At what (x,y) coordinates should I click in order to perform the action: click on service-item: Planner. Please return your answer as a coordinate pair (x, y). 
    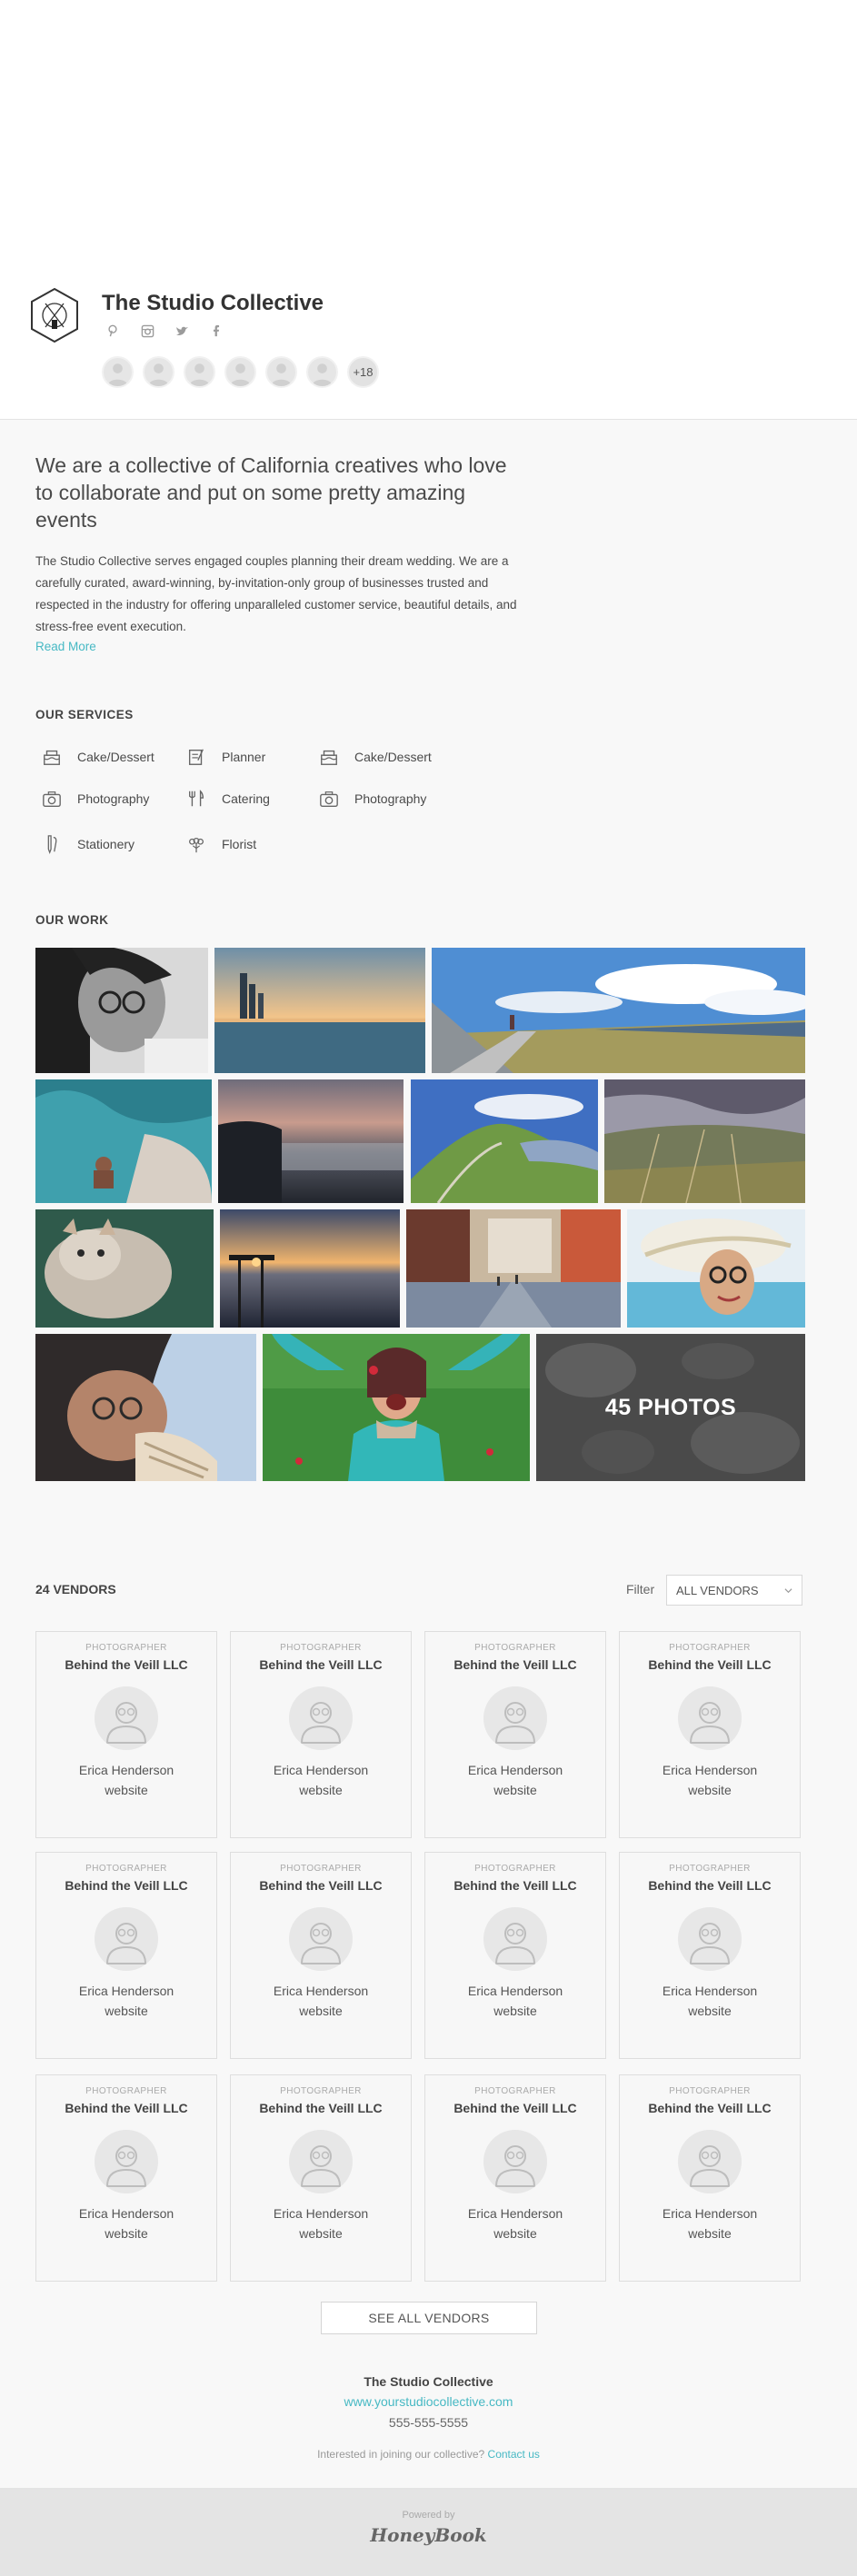
    Looking at the image, I should click on (225, 757).